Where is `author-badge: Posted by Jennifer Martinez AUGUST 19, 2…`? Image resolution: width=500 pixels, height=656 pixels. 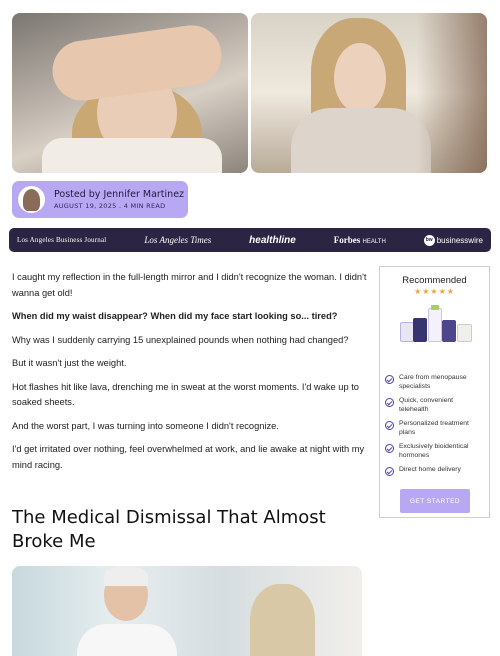
author-badge: Posted by Jennifer Martinez AUGUST 19, 2… is located at coordinates (100, 199).